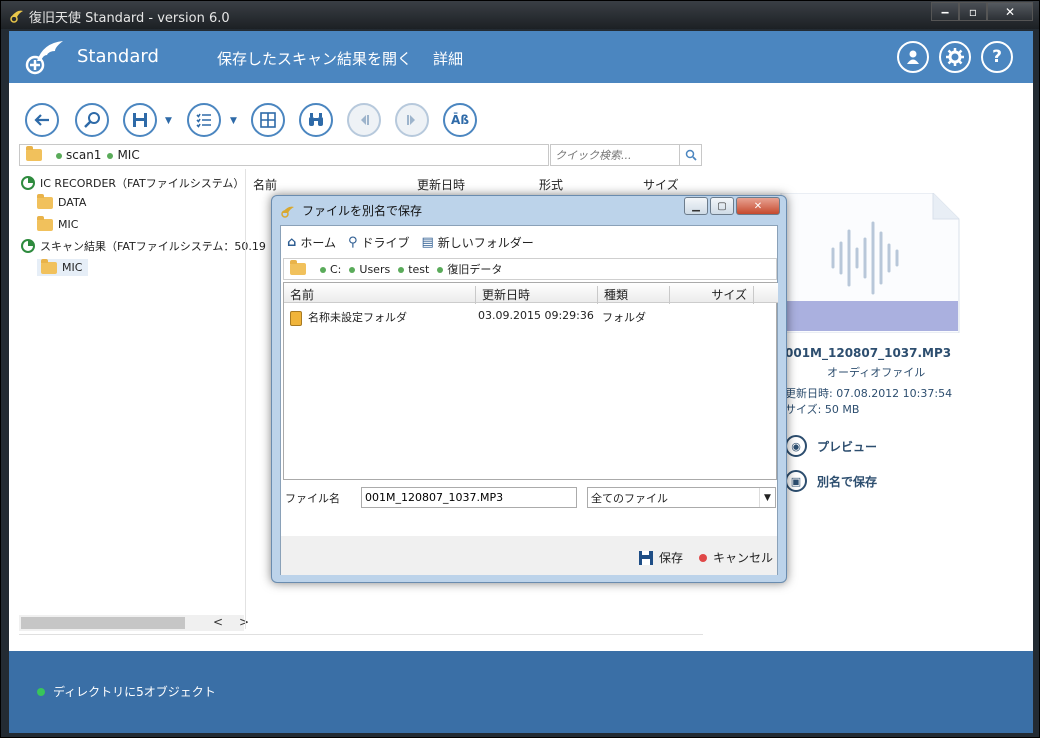  I want to click on save-toolbar-button, so click(140, 120).